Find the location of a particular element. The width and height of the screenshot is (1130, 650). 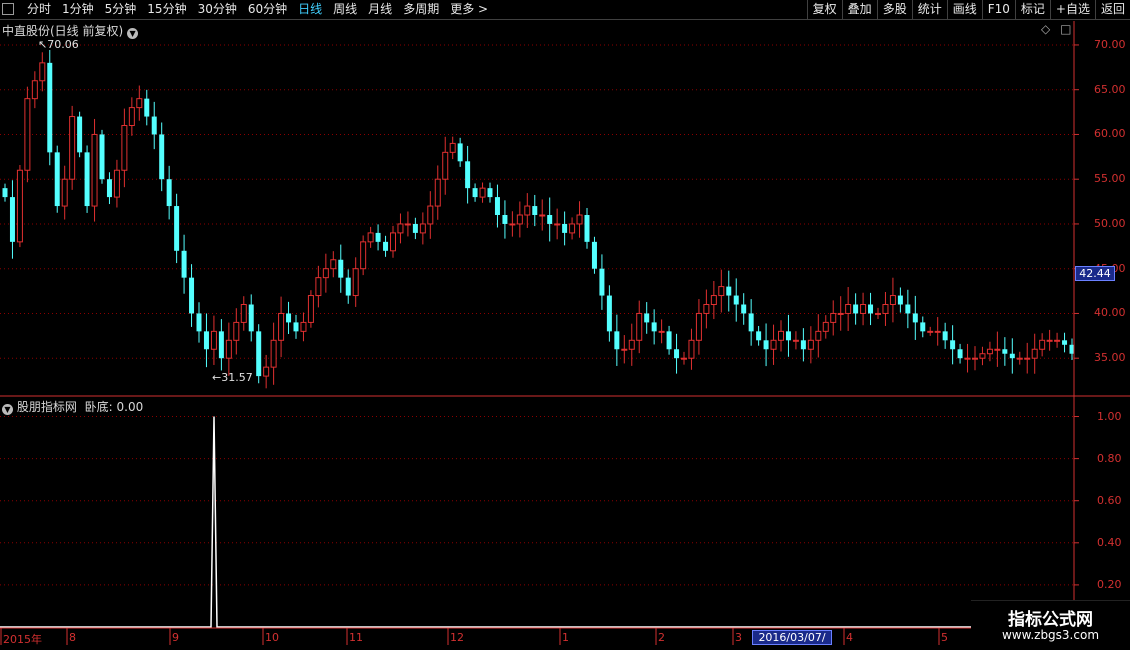

date-axis-label: 4 is located at coordinates (849, 637).